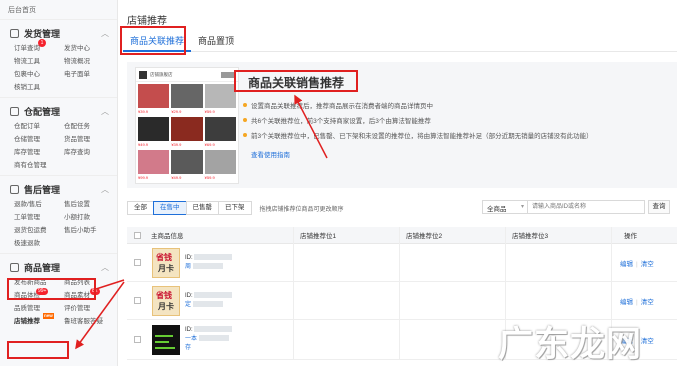 This screenshot has width=681, height=367. I want to click on product-name-link: 一本, so click(191, 339).